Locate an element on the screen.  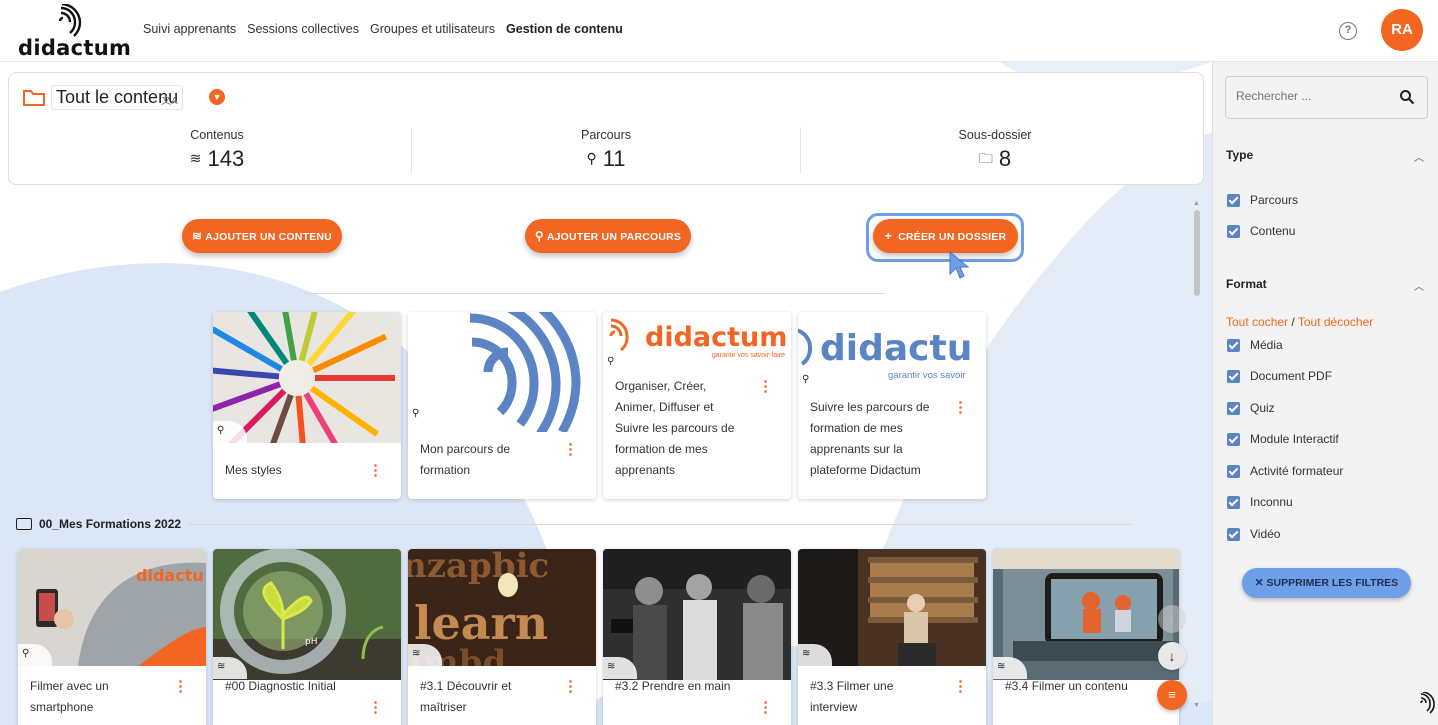
logo-tagline: garantir vos savoir-faire is located at coordinates (748, 355).